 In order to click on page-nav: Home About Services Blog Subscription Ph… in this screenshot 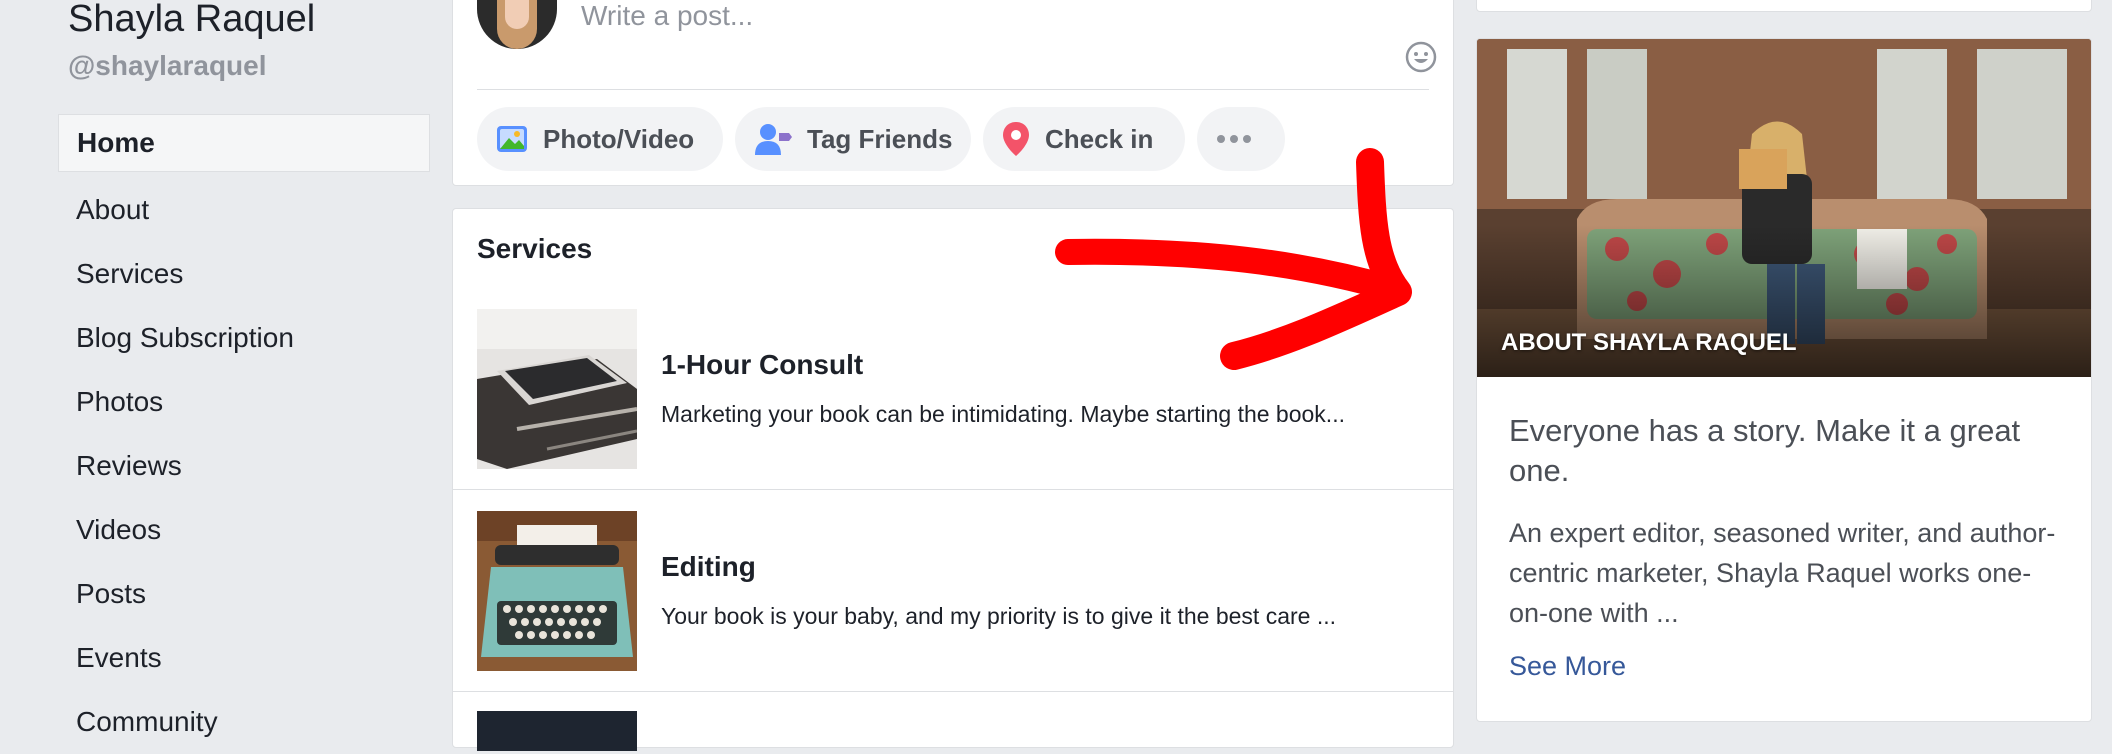, I will do `click(244, 434)`.